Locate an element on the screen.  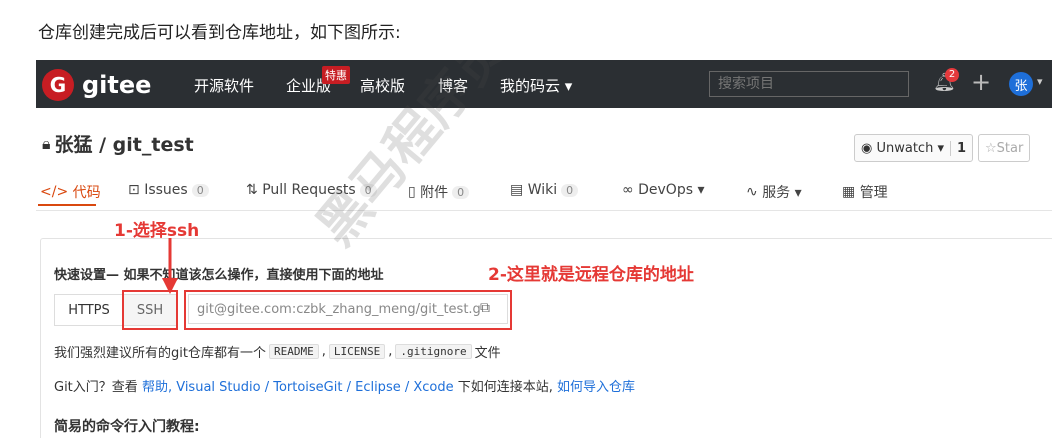
tab-devops: ∞ DevOps ▾ is located at coordinates (663, 190).